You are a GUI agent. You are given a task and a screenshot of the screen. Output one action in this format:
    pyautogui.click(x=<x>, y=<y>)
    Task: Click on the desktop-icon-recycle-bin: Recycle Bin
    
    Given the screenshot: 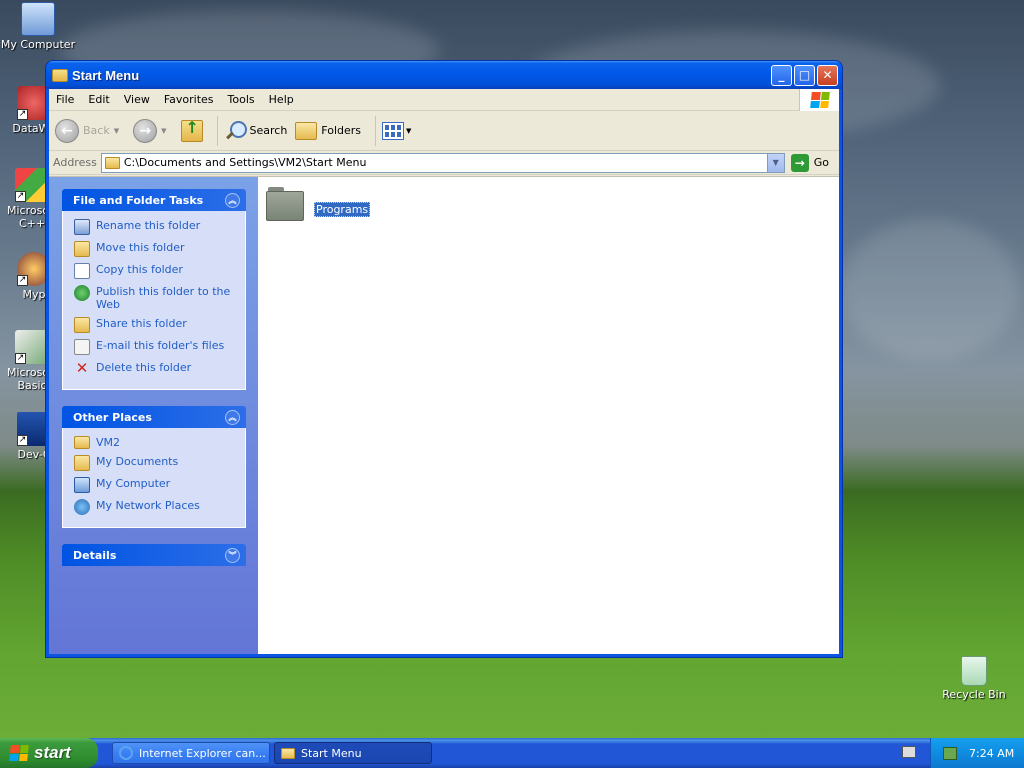 What is the action you would take?
    pyautogui.click(x=974, y=678)
    